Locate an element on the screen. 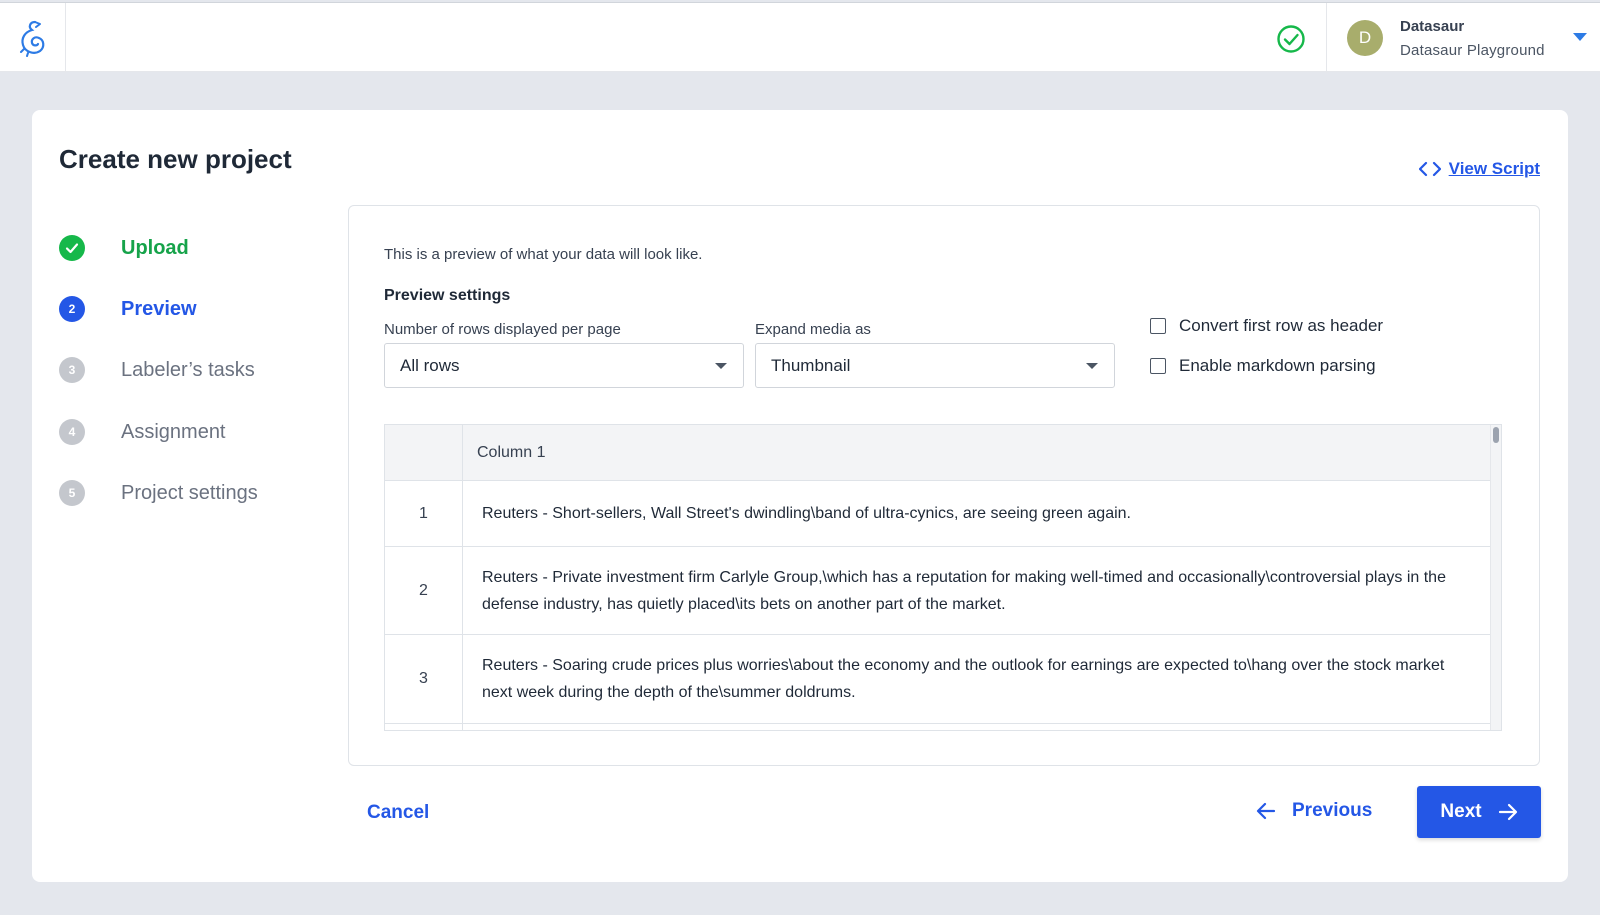 Image resolution: width=1600 pixels, height=915 pixels. markdown-checkbox is located at coordinates (1158, 366).